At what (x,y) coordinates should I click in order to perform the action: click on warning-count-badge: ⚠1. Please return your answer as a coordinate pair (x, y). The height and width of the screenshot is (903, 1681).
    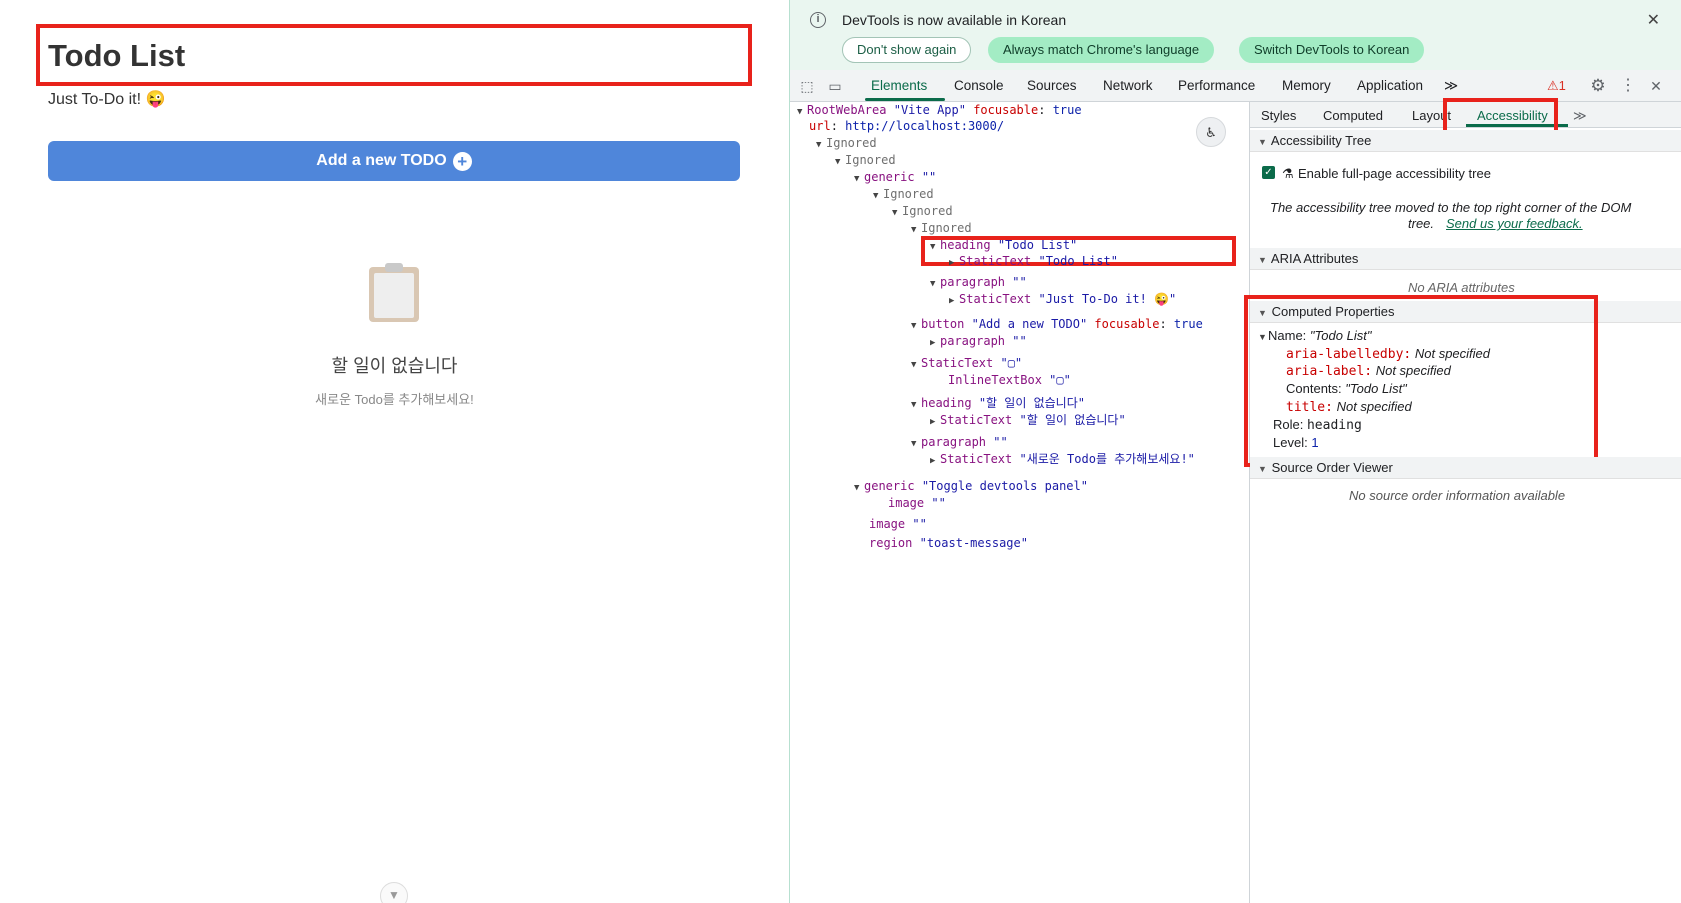
    Looking at the image, I should click on (1556, 86).